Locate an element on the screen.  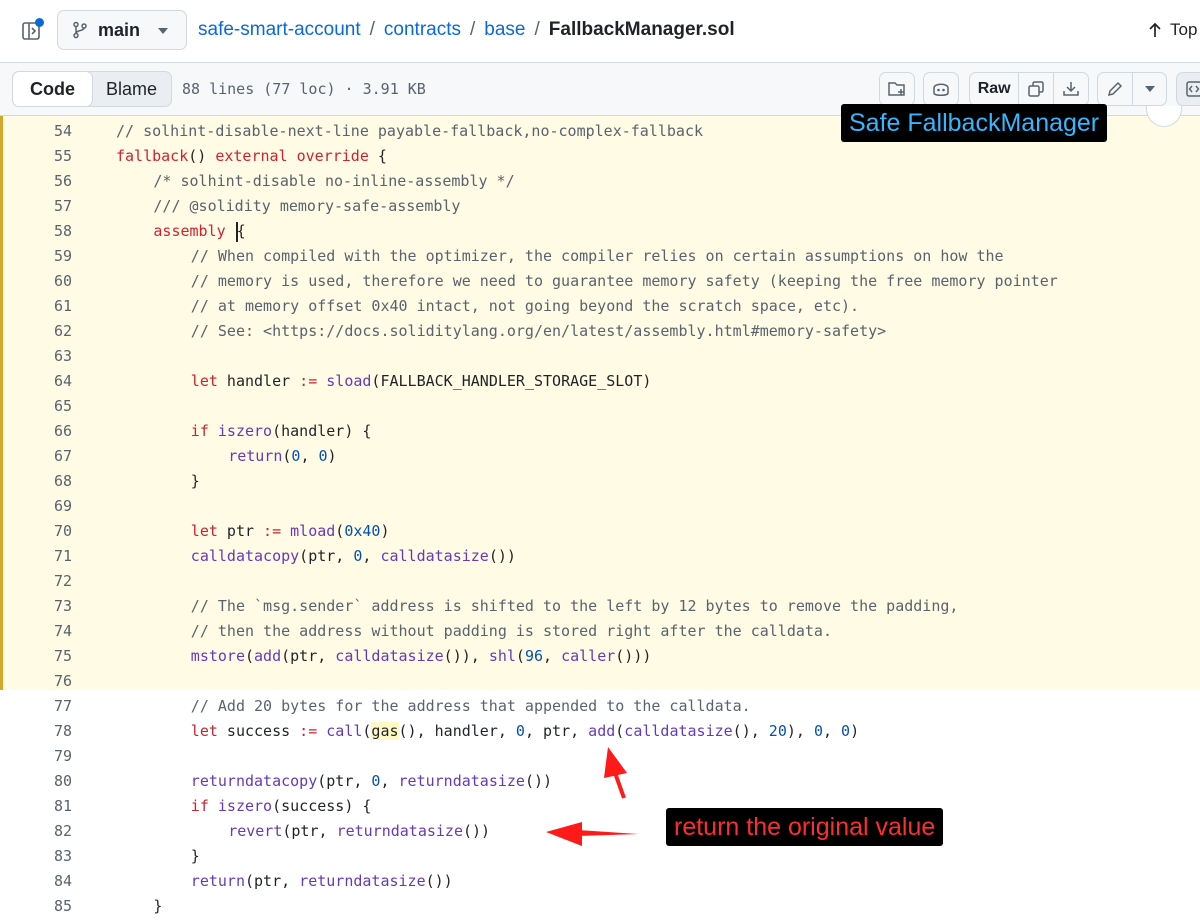
token-comment: /// @solidity memory-safe-assembly is located at coordinates (307, 206).